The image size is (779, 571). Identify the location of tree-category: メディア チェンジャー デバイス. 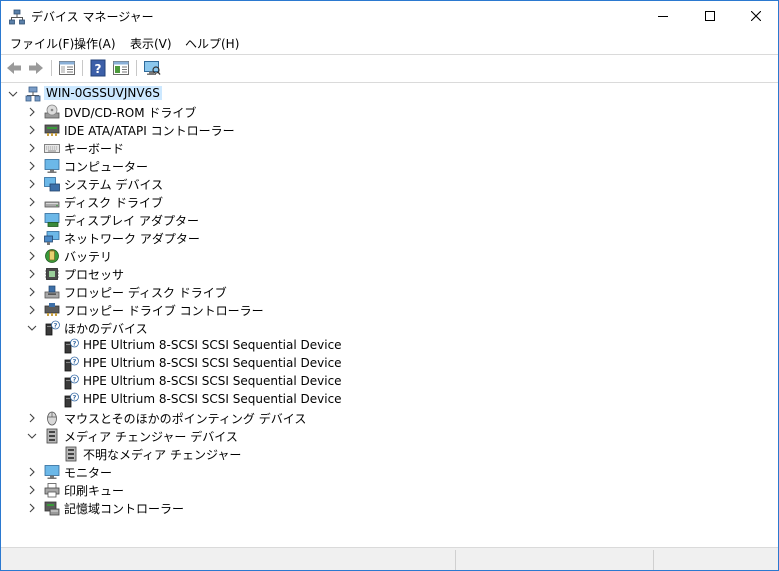
(381, 436).